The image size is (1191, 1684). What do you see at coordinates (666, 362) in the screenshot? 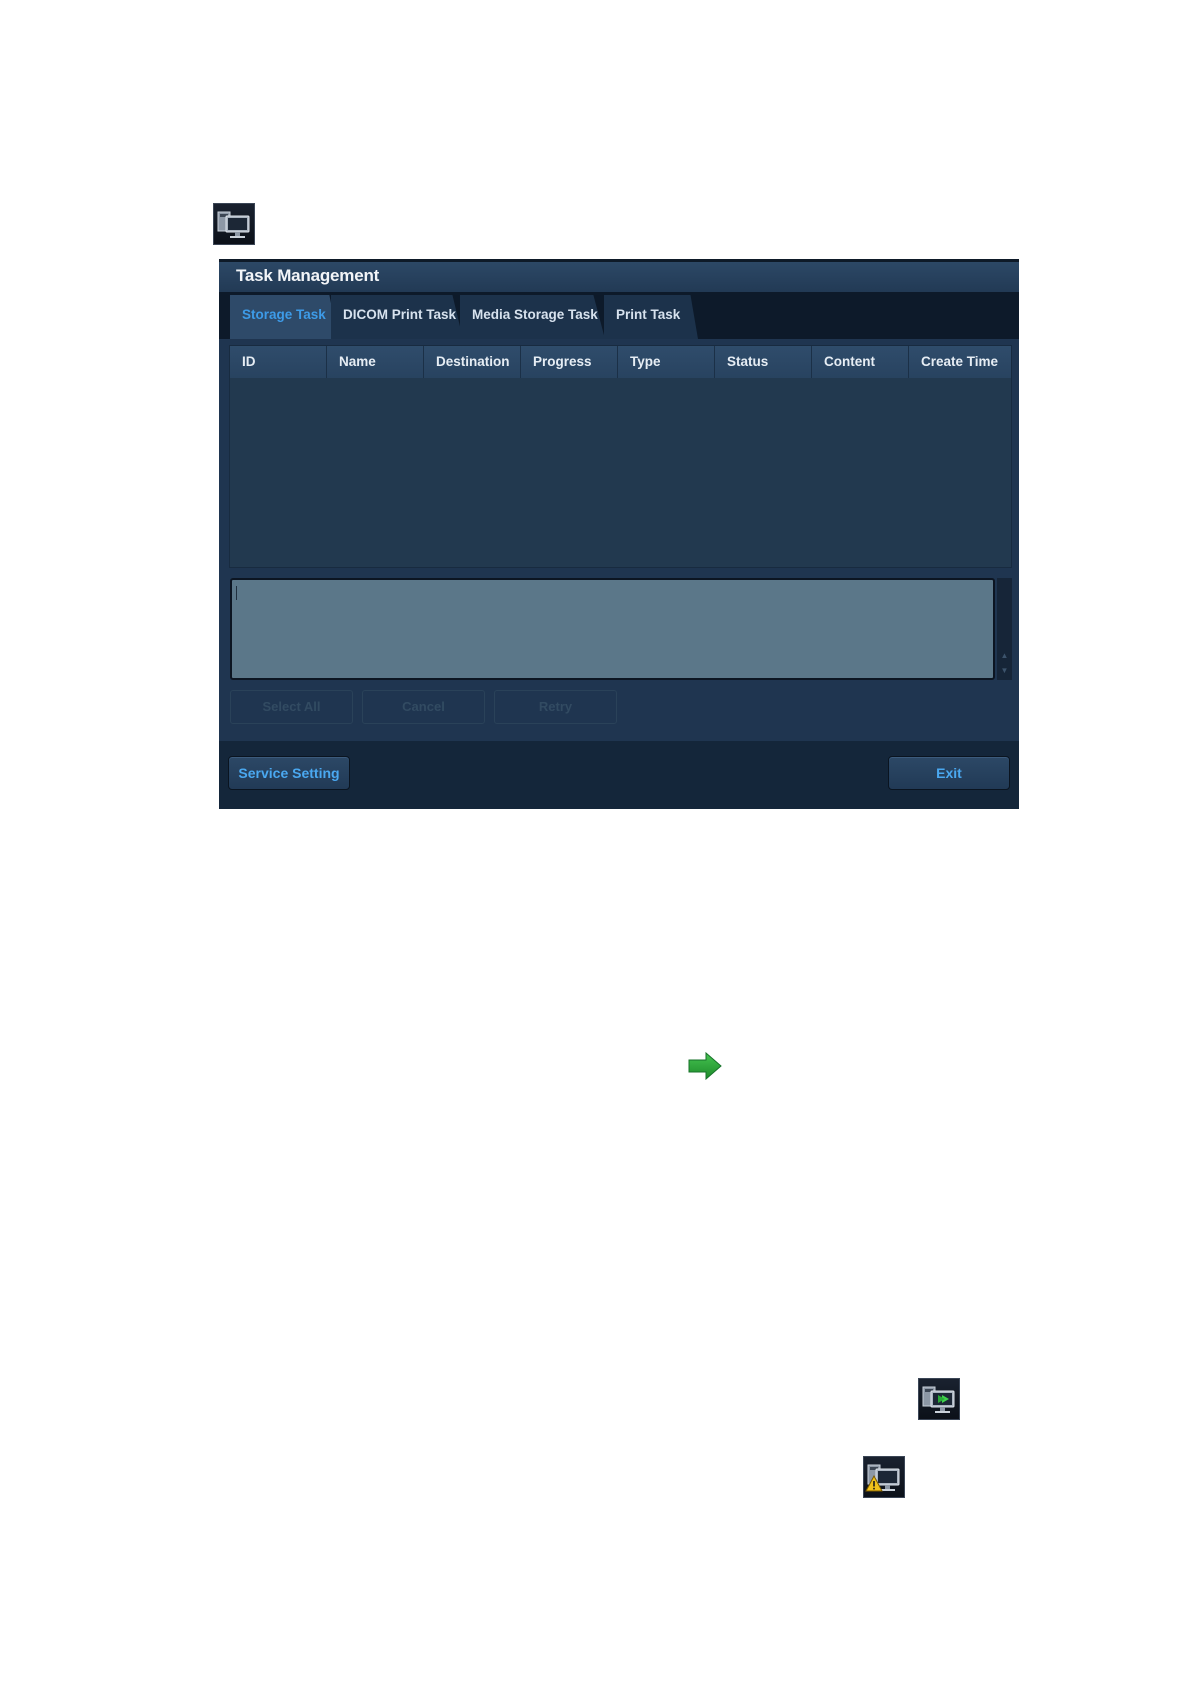
I see `column-header-type: Type` at bounding box center [666, 362].